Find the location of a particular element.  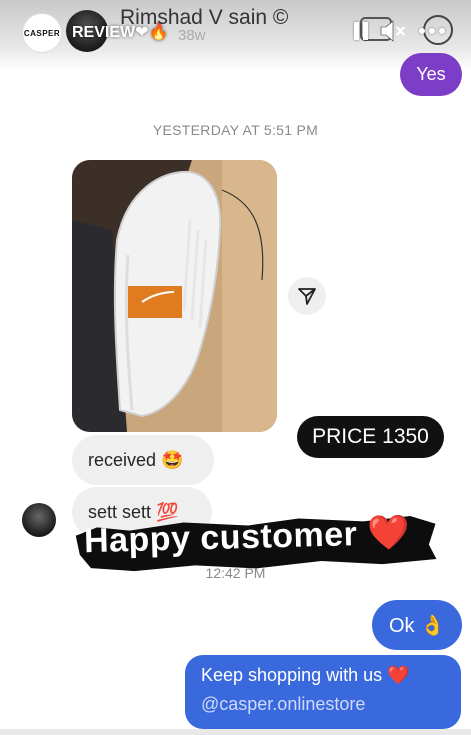

share-send-icon is located at coordinates (307, 296).